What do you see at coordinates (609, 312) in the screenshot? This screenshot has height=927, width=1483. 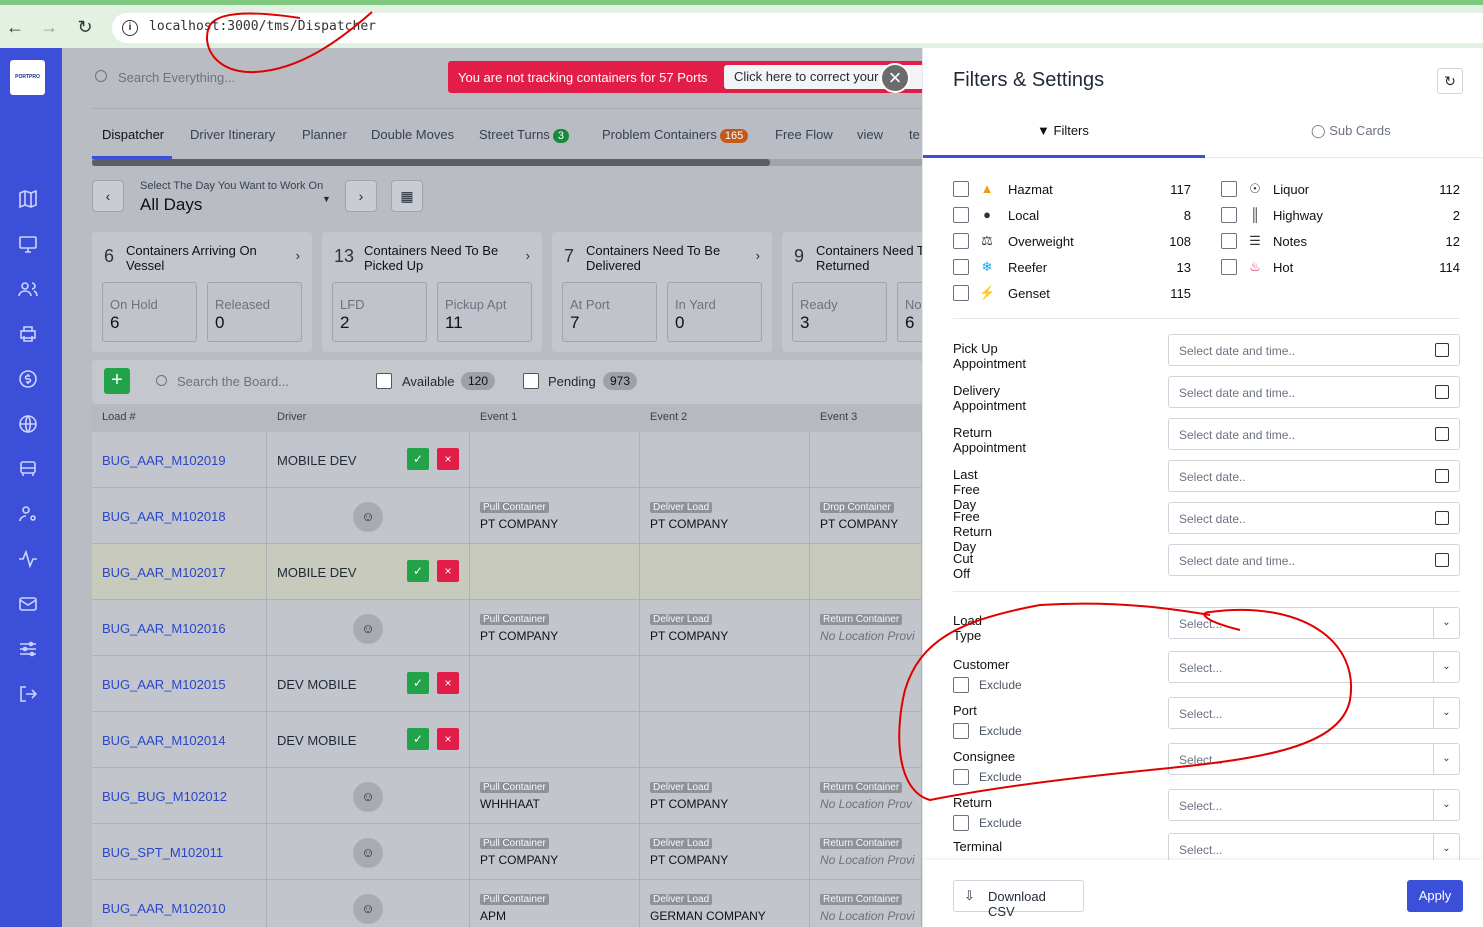 I see `subcard-at-port: At Port 7` at bounding box center [609, 312].